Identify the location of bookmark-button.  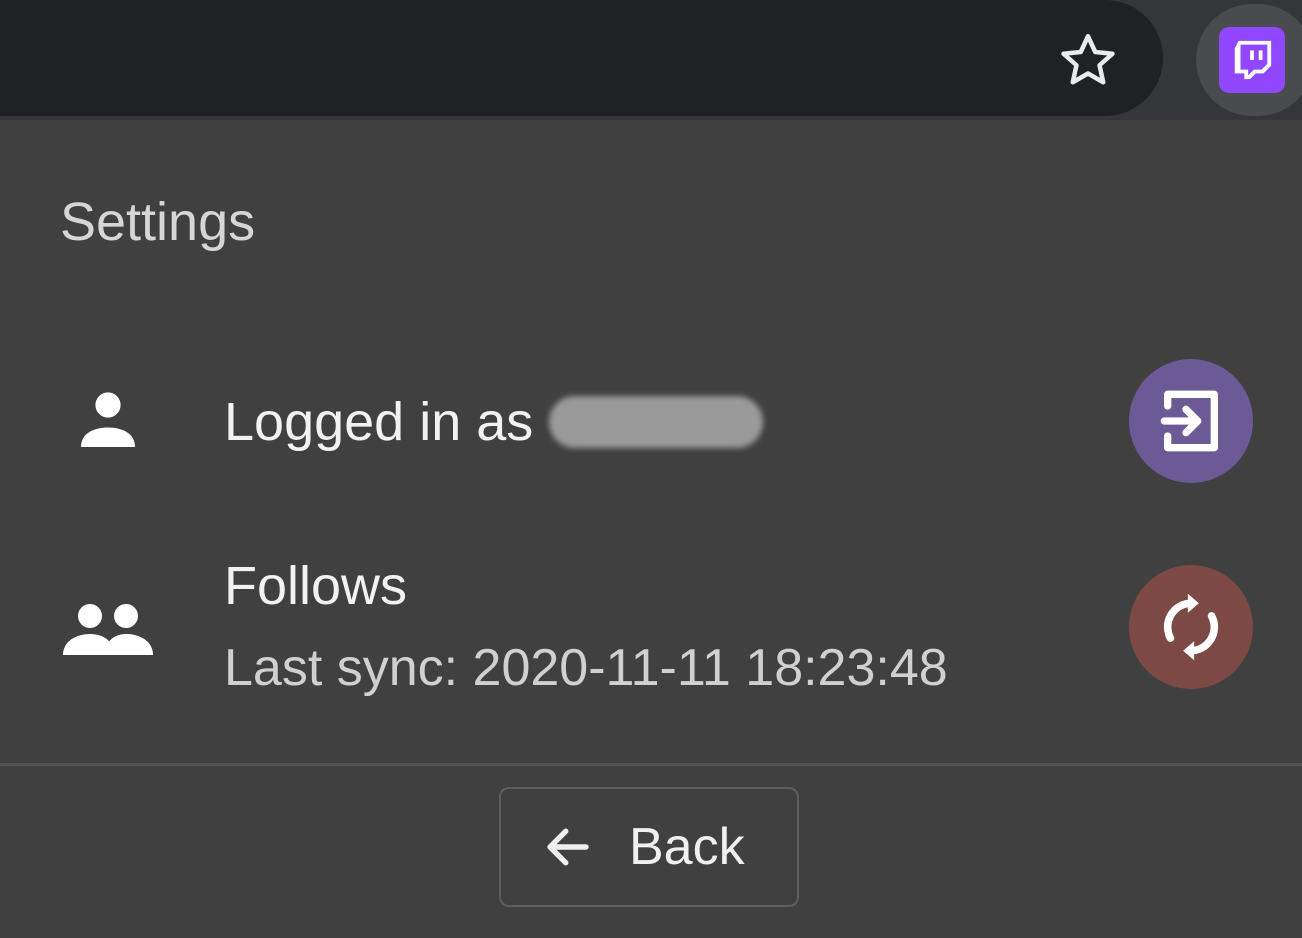
(1088, 60).